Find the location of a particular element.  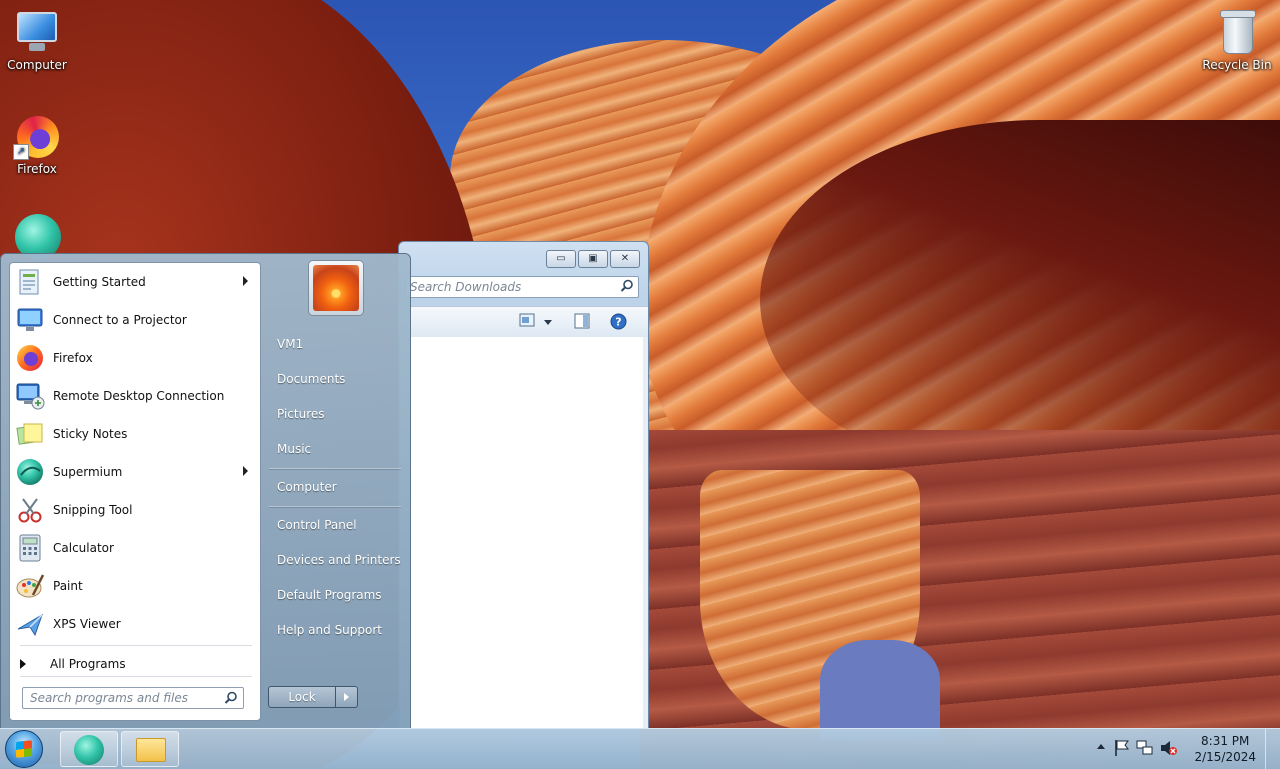

program-label: Calculator is located at coordinates (83, 548).